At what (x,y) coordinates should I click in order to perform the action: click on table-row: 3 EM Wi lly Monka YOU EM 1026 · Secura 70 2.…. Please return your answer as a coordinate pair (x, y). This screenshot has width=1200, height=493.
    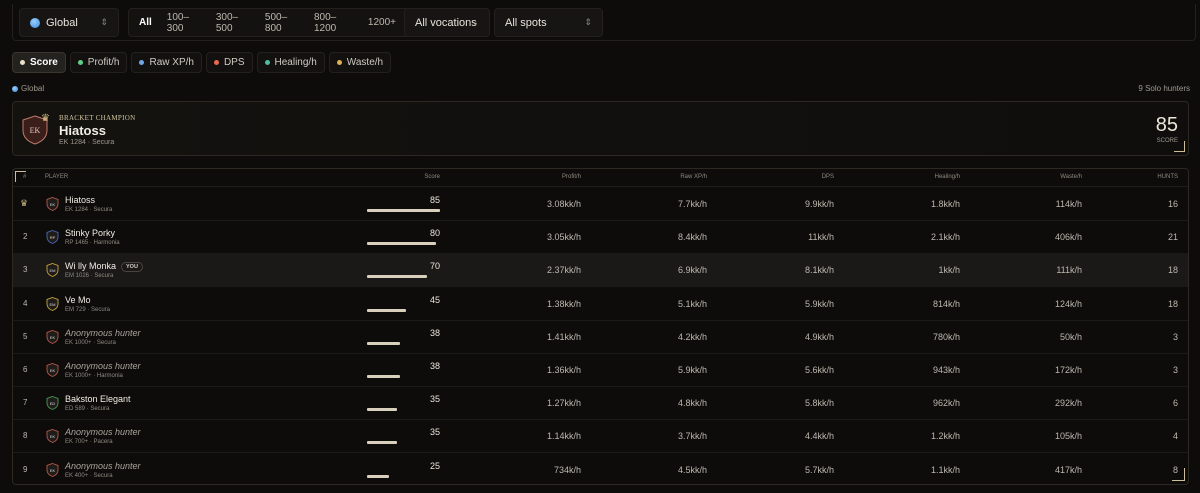
    Looking at the image, I should click on (600, 270).